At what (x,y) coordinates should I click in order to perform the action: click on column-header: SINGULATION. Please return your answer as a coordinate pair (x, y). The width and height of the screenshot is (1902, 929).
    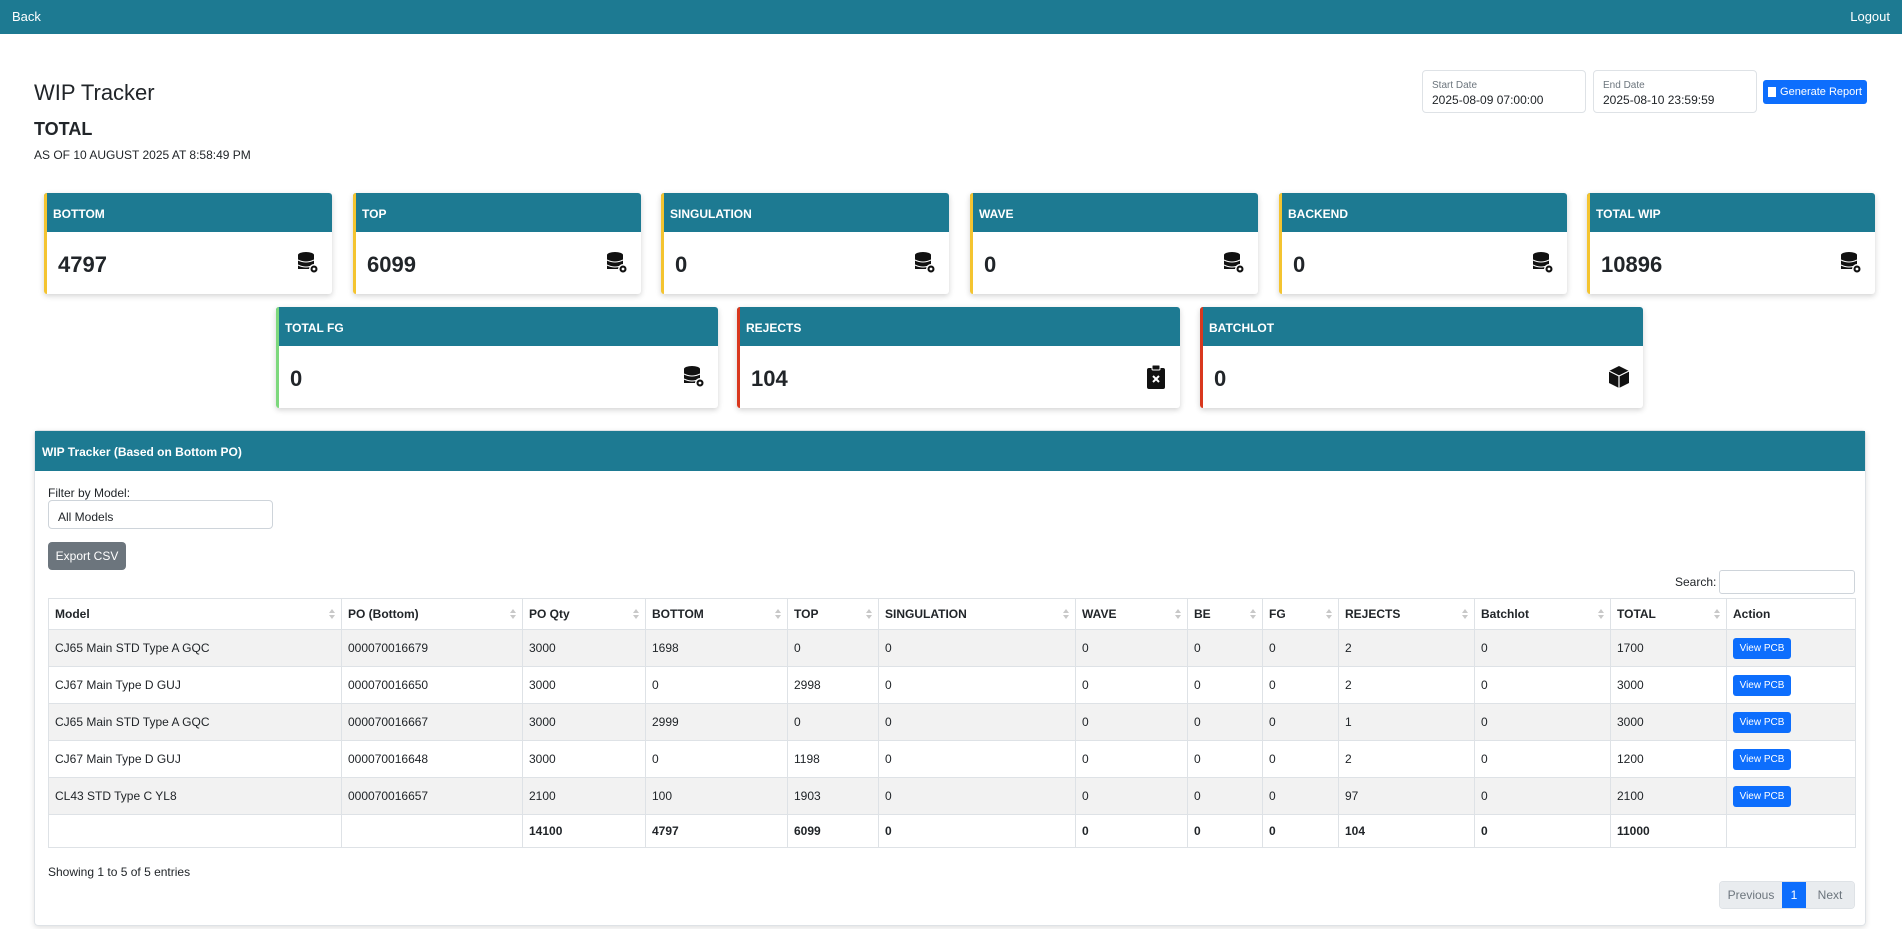
    Looking at the image, I should click on (977, 614).